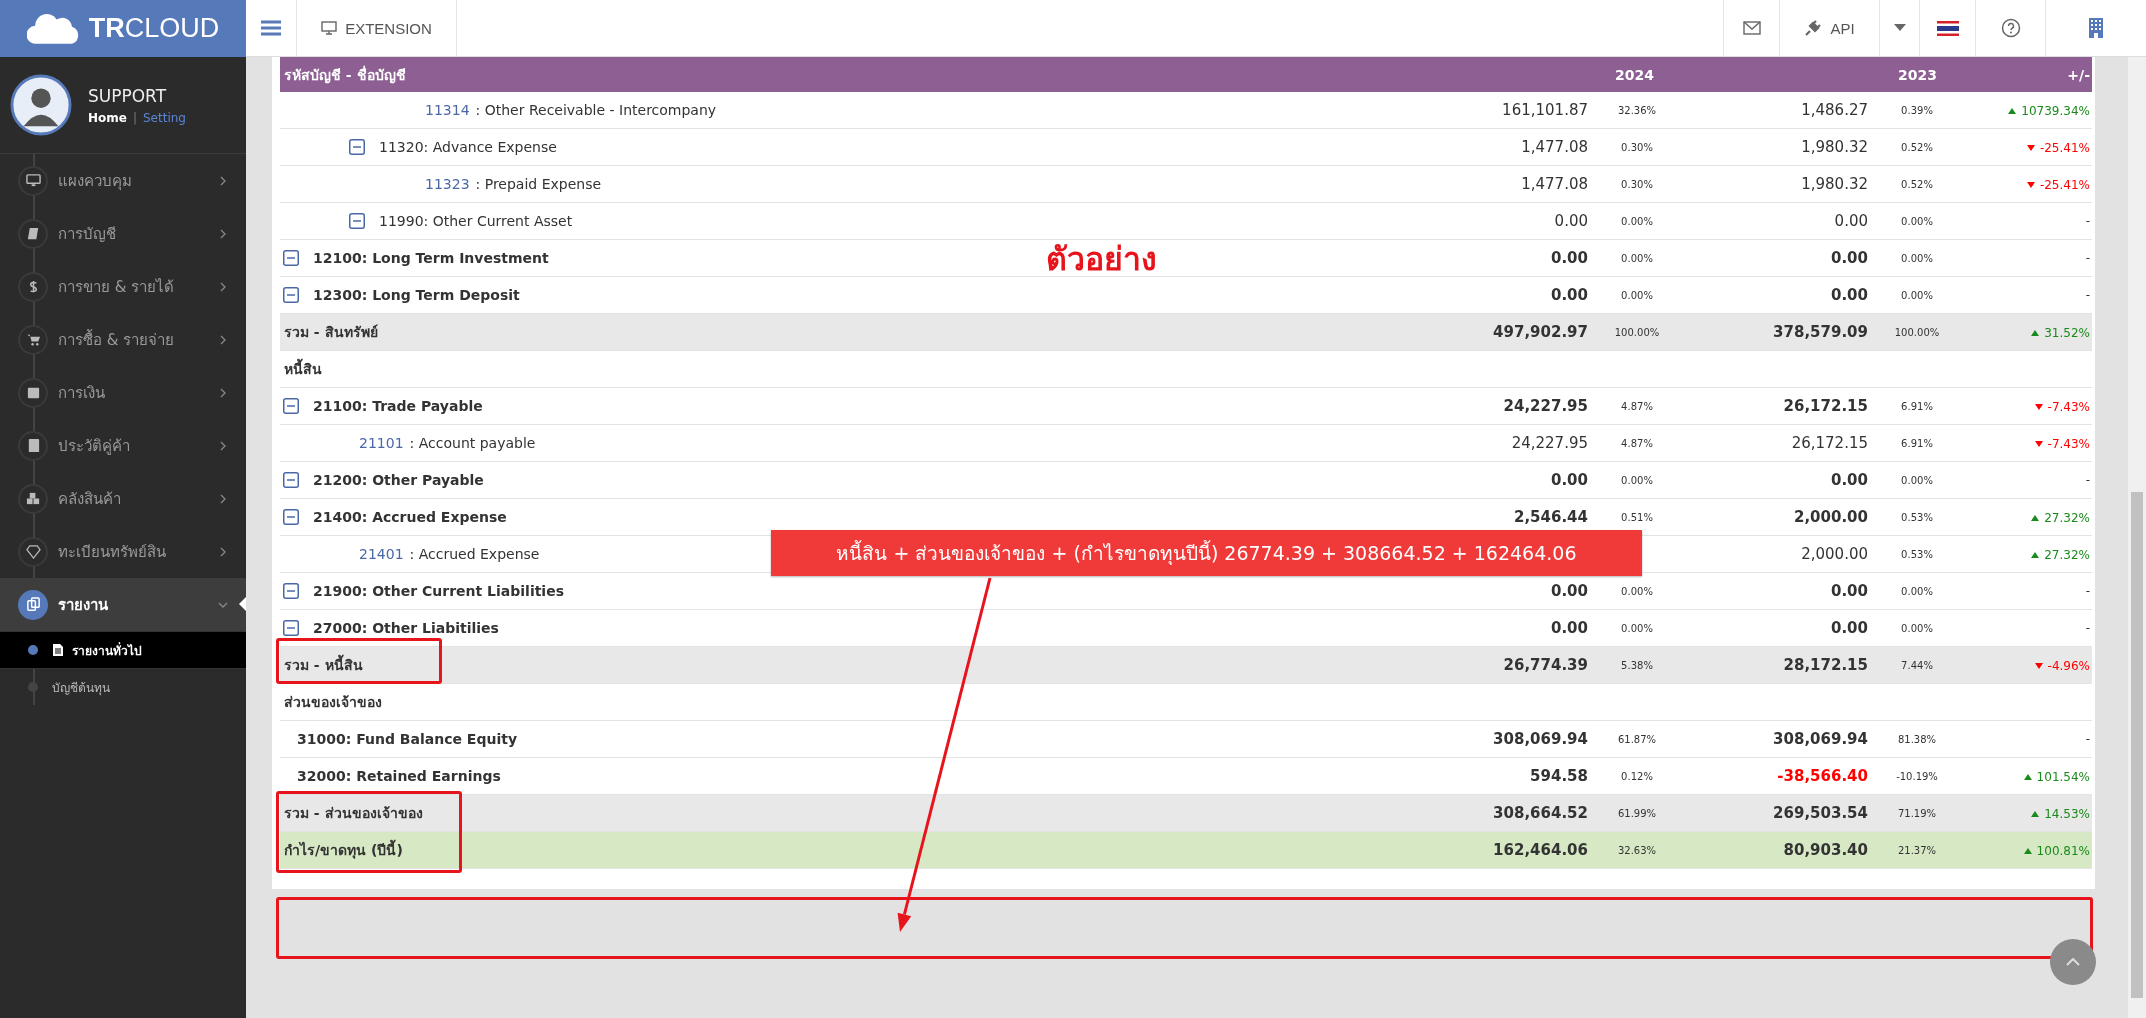 This screenshot has width=2146, height=1018. What do you see at coordinates (438, 591) in the screenshot?
I see `row-label: 21900: Other Current Liabilities` at bounding box center [438, 591].